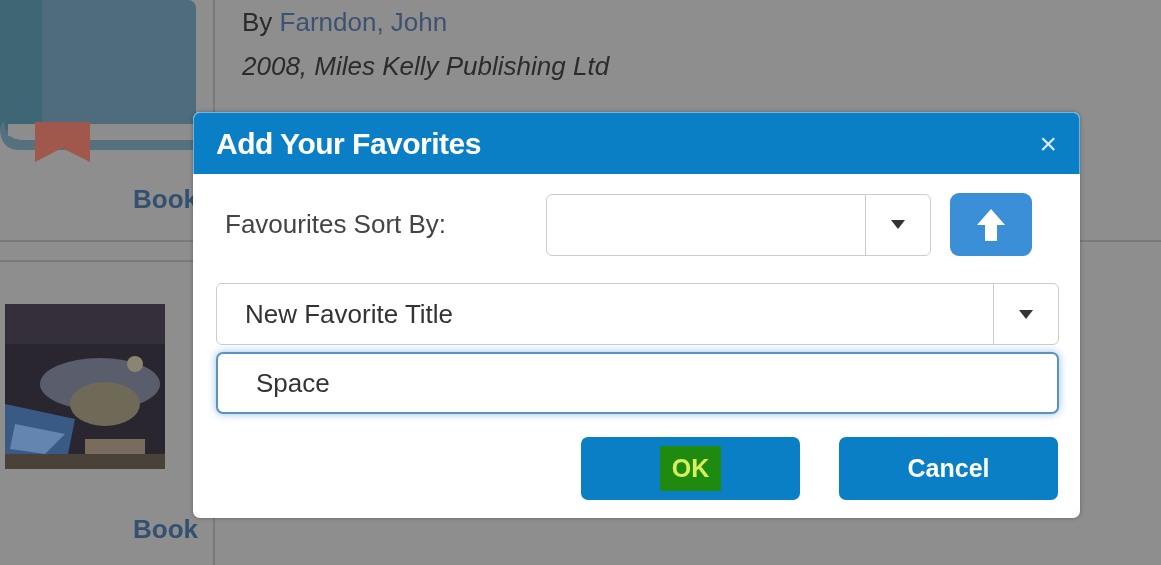 Image resolution: width=1161 pixels, height=565 pixels. I want to click on publication-text: 2008, Miles Kelly Publishing Ltd, so click(426, 66).